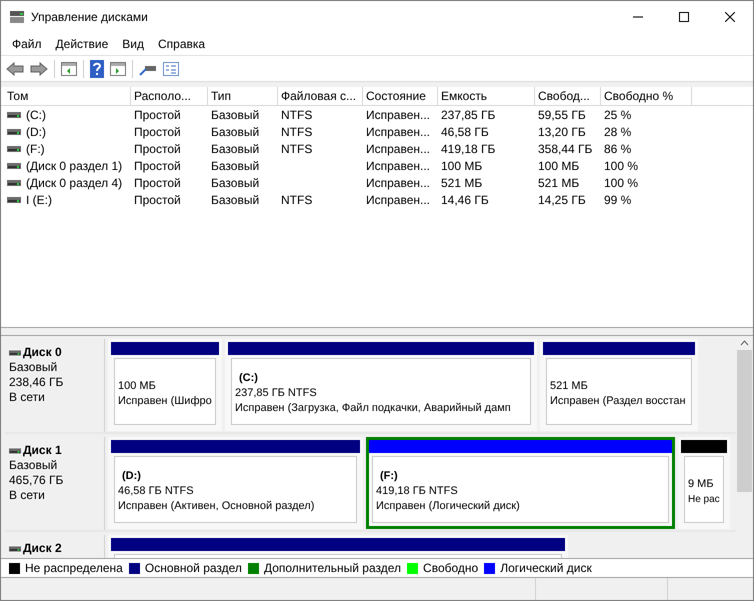  What do you see at coordinates (35, 149) in the screenshot?
I see `table-cell-text: (F:)` at bounding box center [35, 149].